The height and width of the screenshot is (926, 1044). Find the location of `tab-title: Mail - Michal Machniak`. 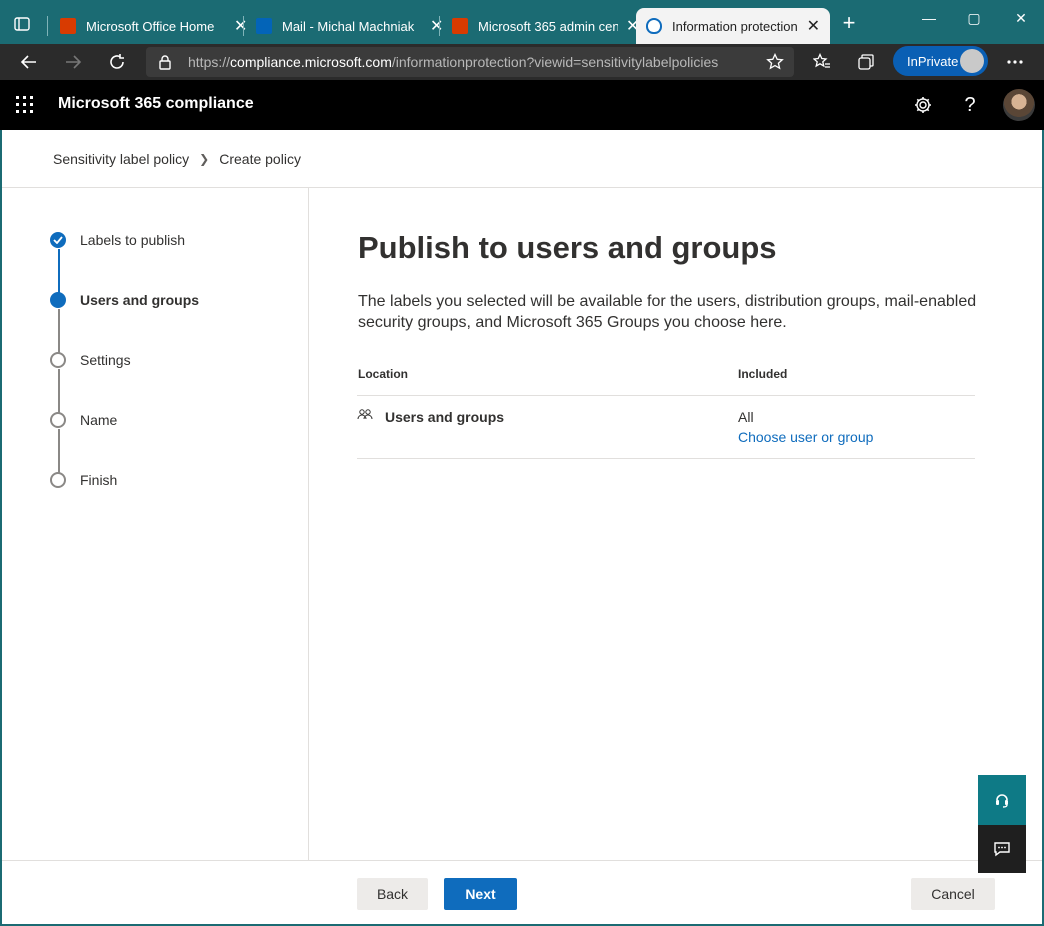

tab-title: Mail - Michal Machniak is located at coordinates (348, 26).